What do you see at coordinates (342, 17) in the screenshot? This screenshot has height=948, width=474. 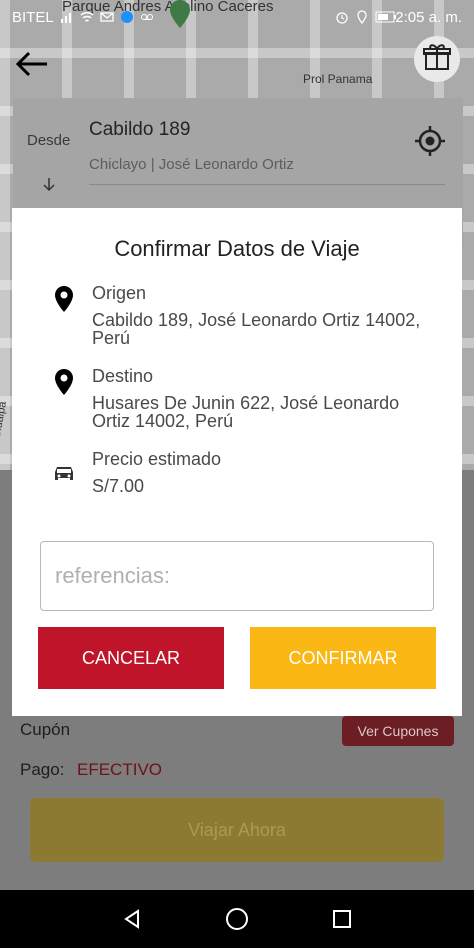 I see `alarm-icon` at bounding box center [342, 17].